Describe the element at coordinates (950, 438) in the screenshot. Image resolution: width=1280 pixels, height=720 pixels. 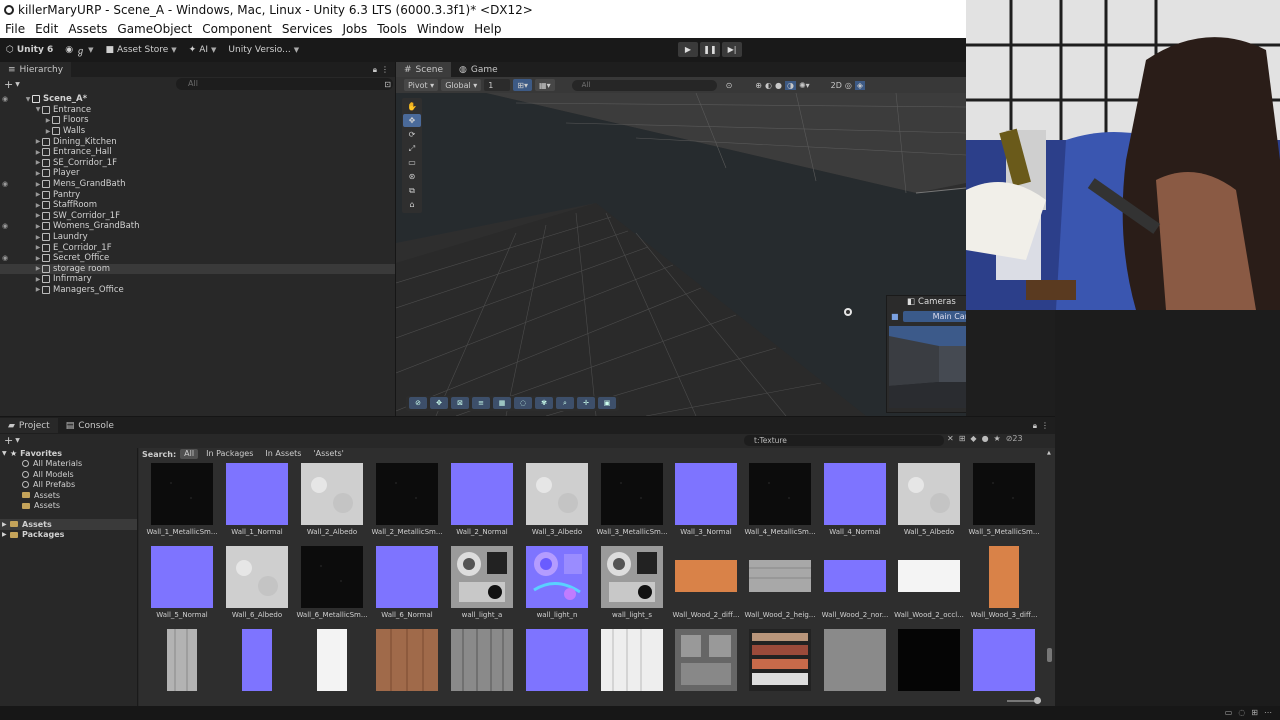
I see `clear-search-icon: ✕` at that location.